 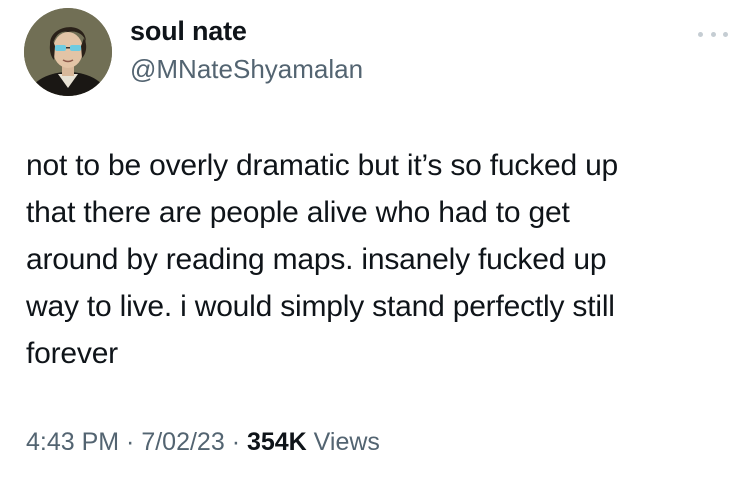 I want to click on tweet-time: 4:43 PM, so click(x=72, y=442).